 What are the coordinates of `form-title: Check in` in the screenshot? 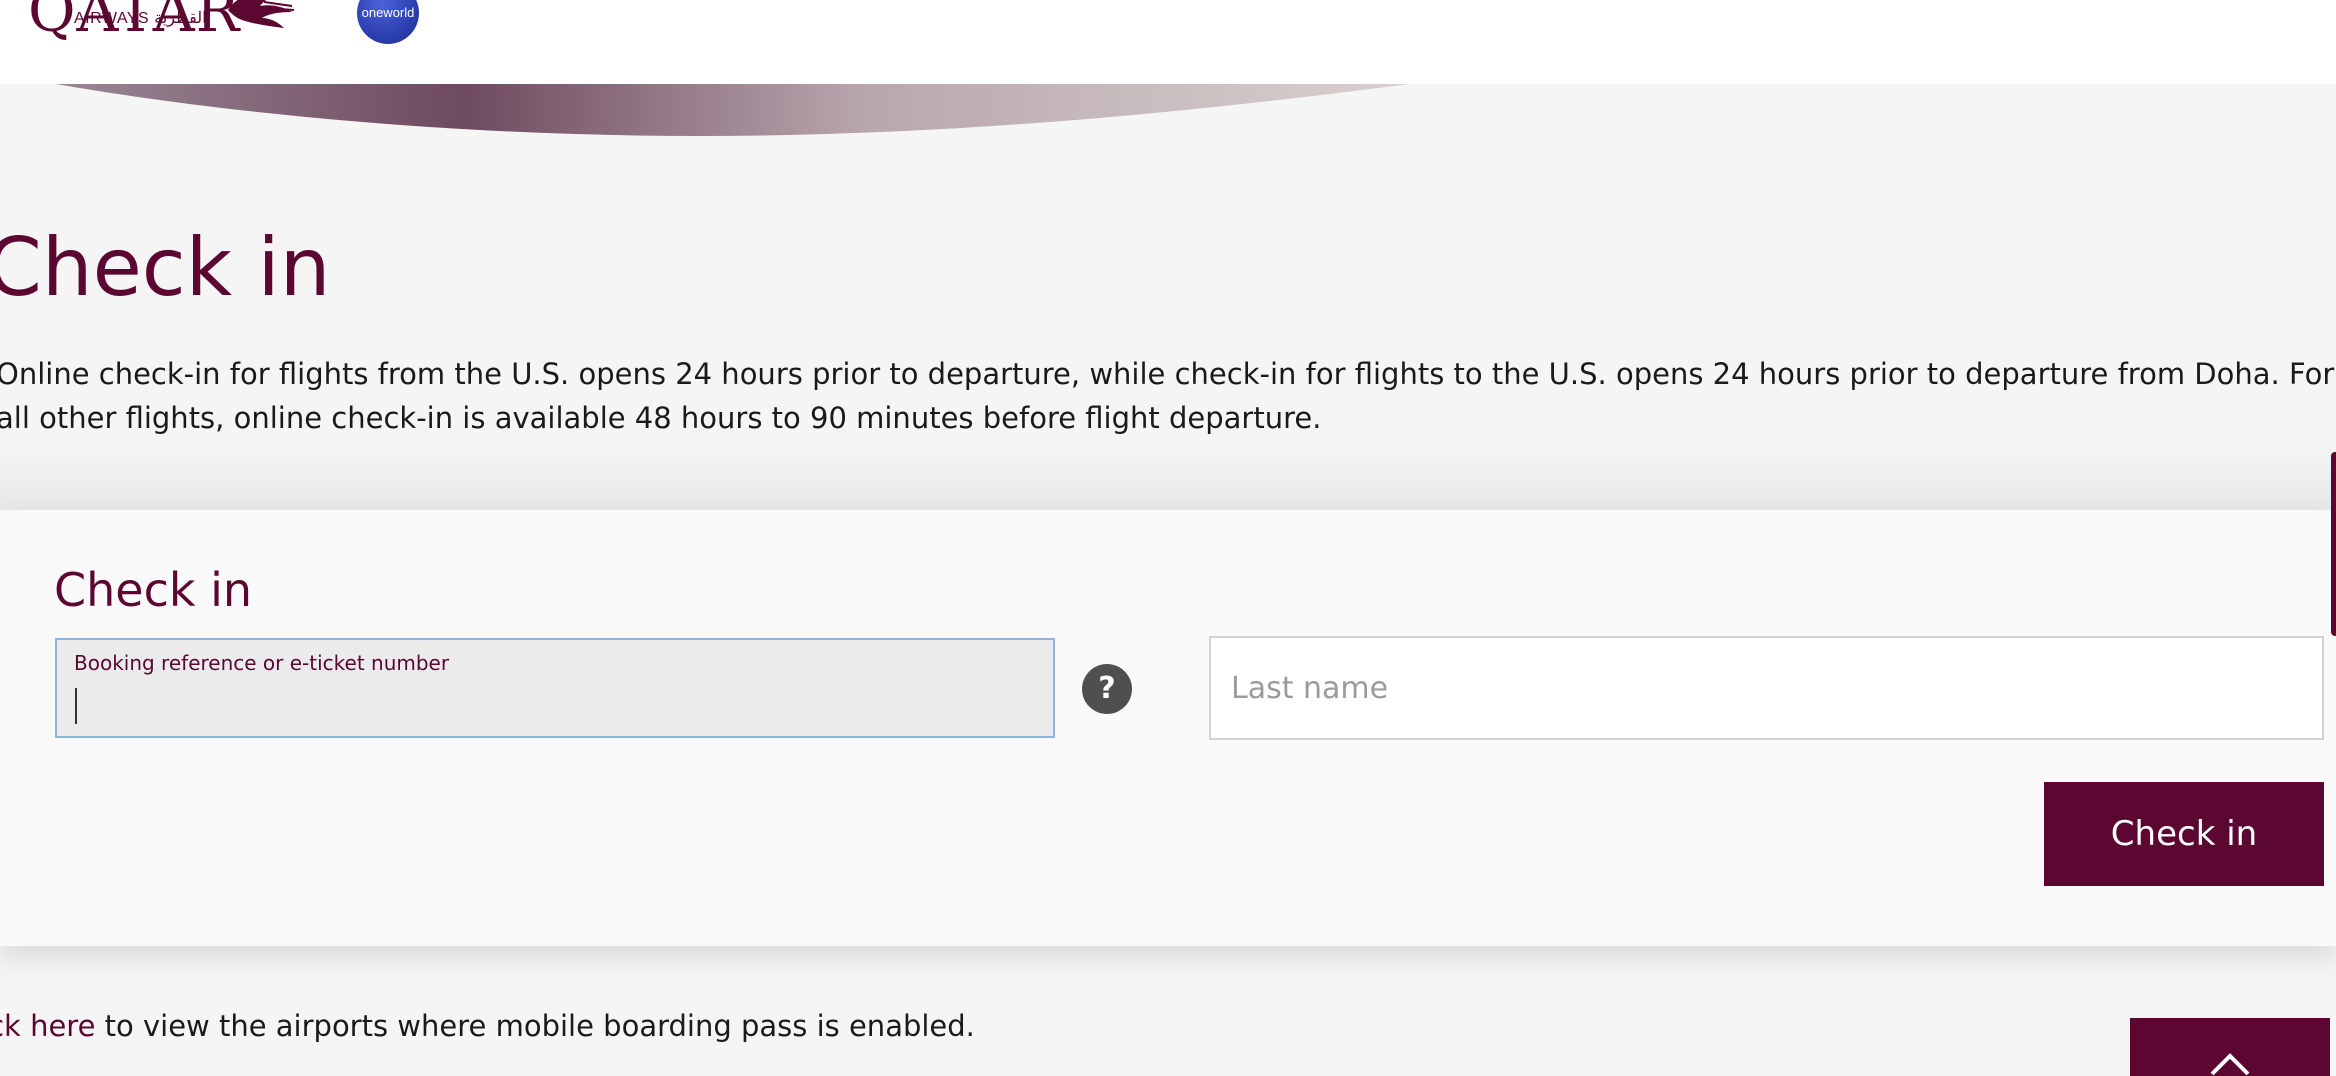 It's located at (153, 590).